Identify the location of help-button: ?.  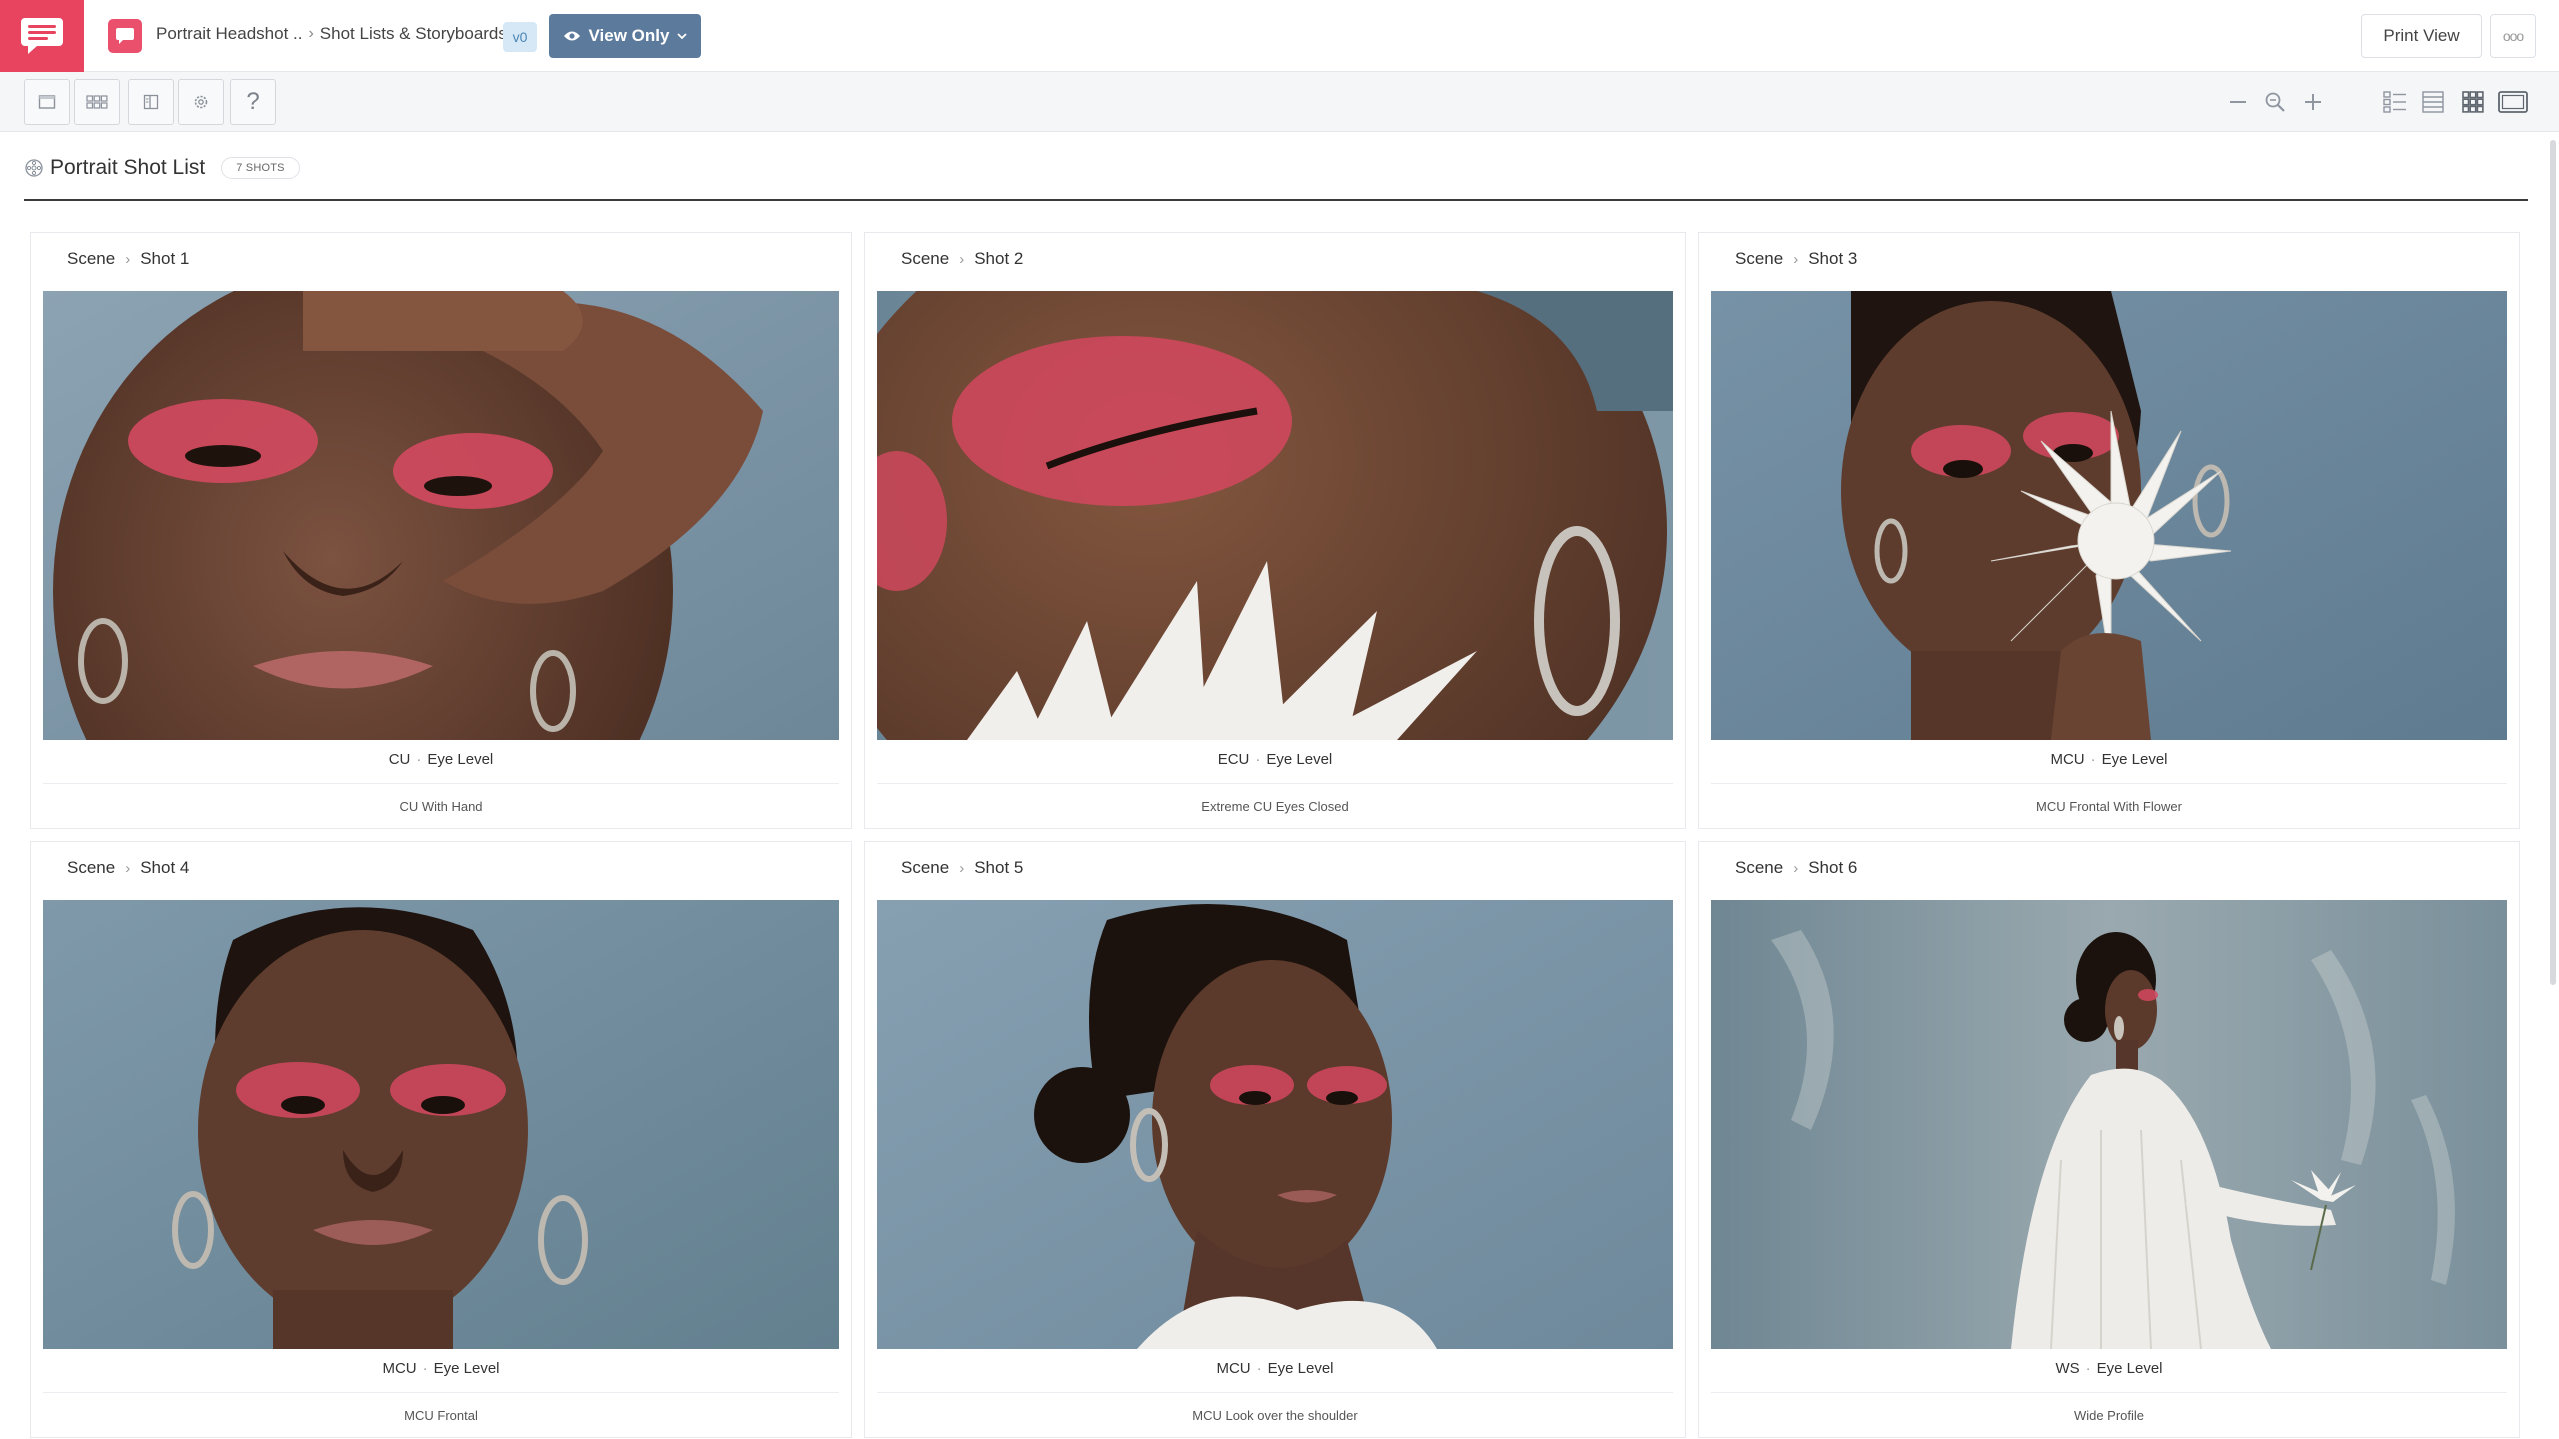
(253, 102).